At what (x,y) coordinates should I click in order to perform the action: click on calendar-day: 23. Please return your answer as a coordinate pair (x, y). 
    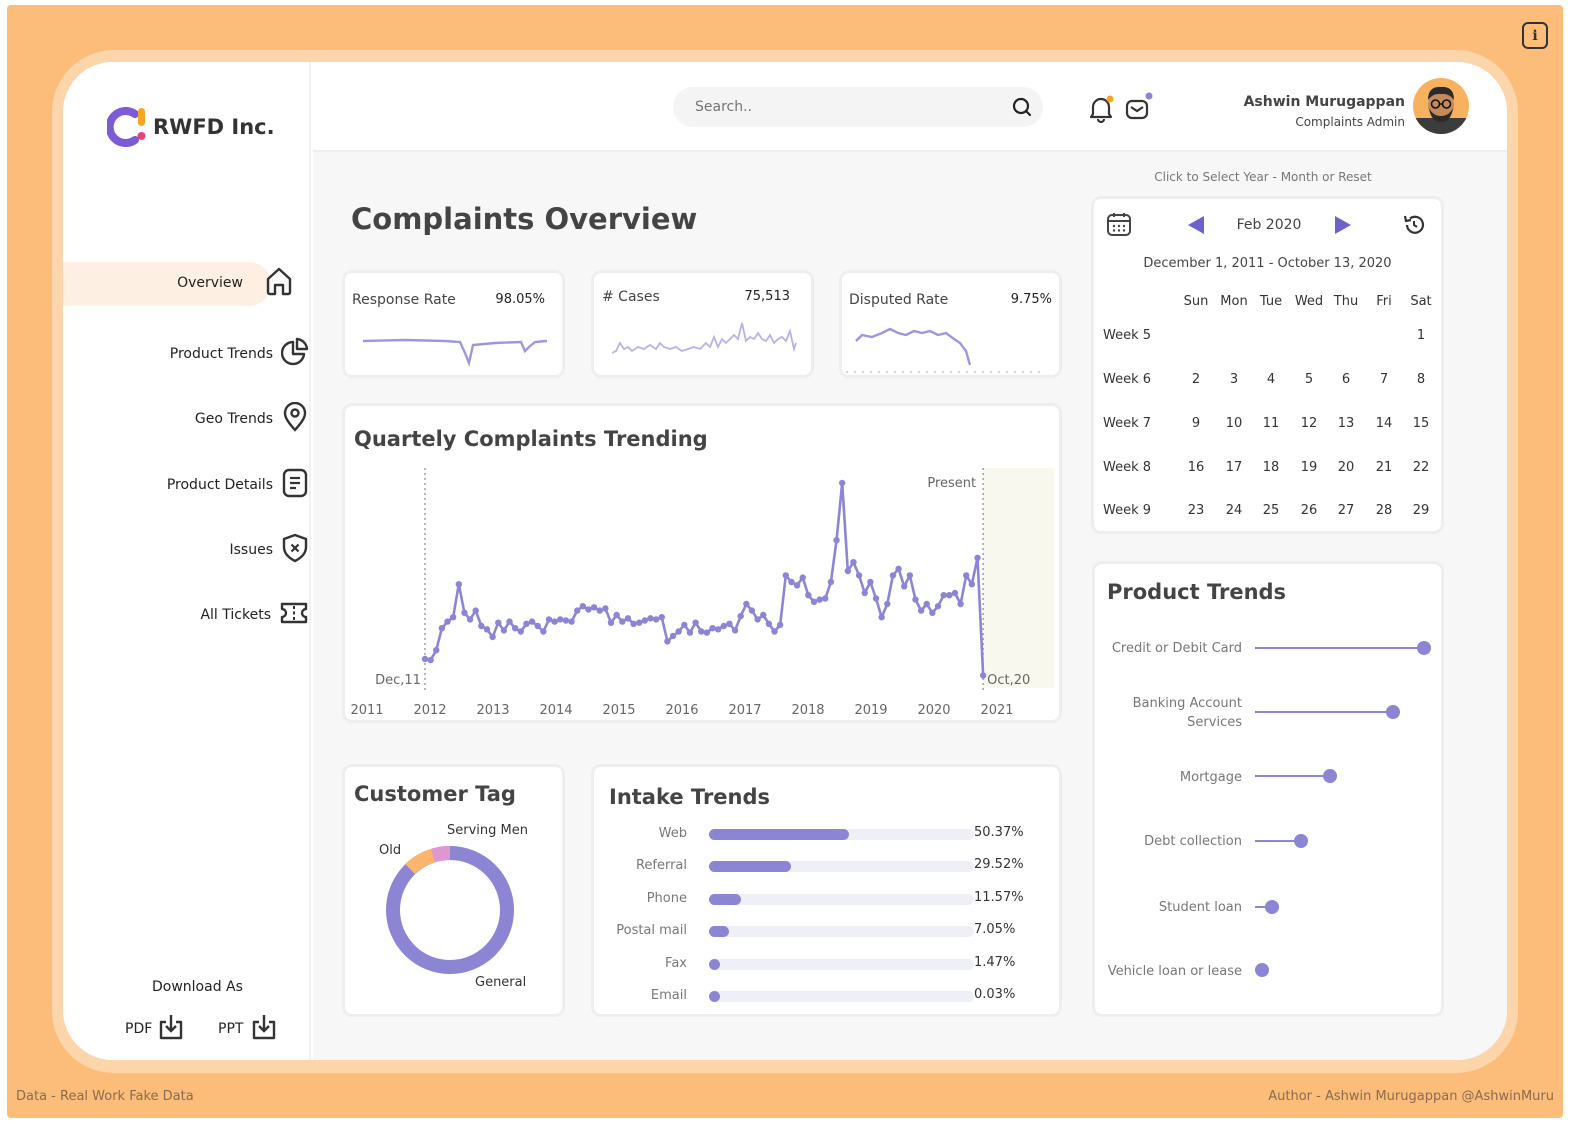
    Looking at the image, I should click on (1196, 510).